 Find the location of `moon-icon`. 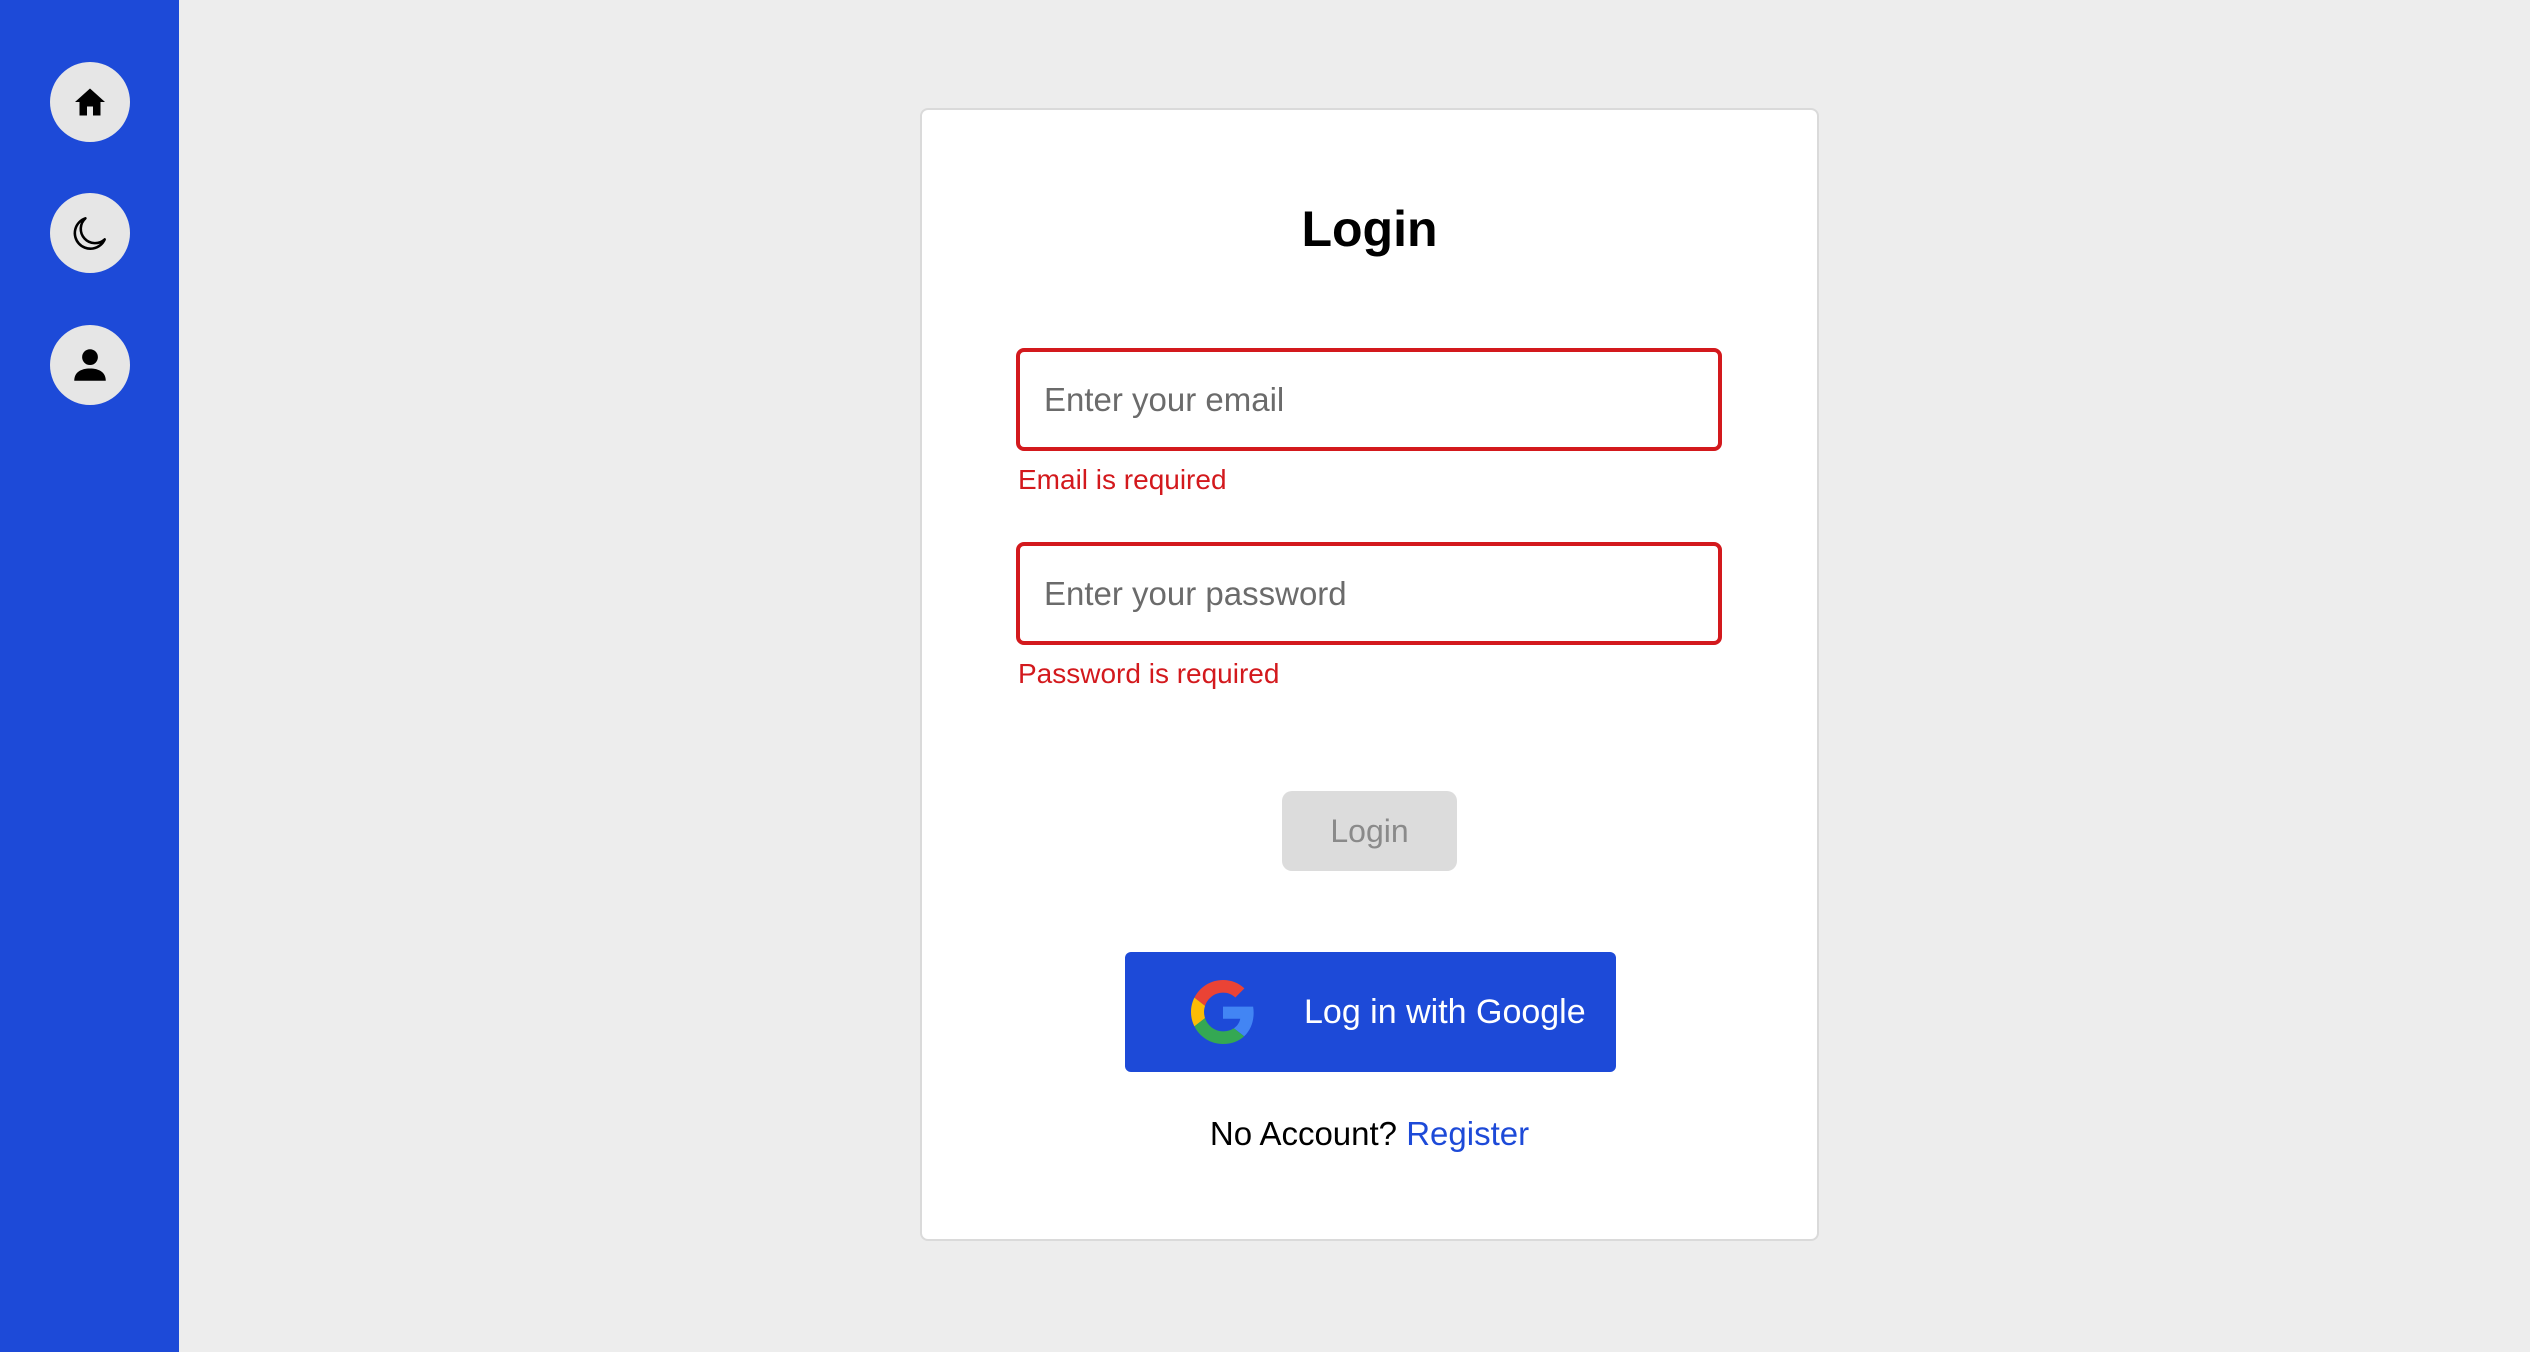

moon-icon is located at coordinates (89, 233).